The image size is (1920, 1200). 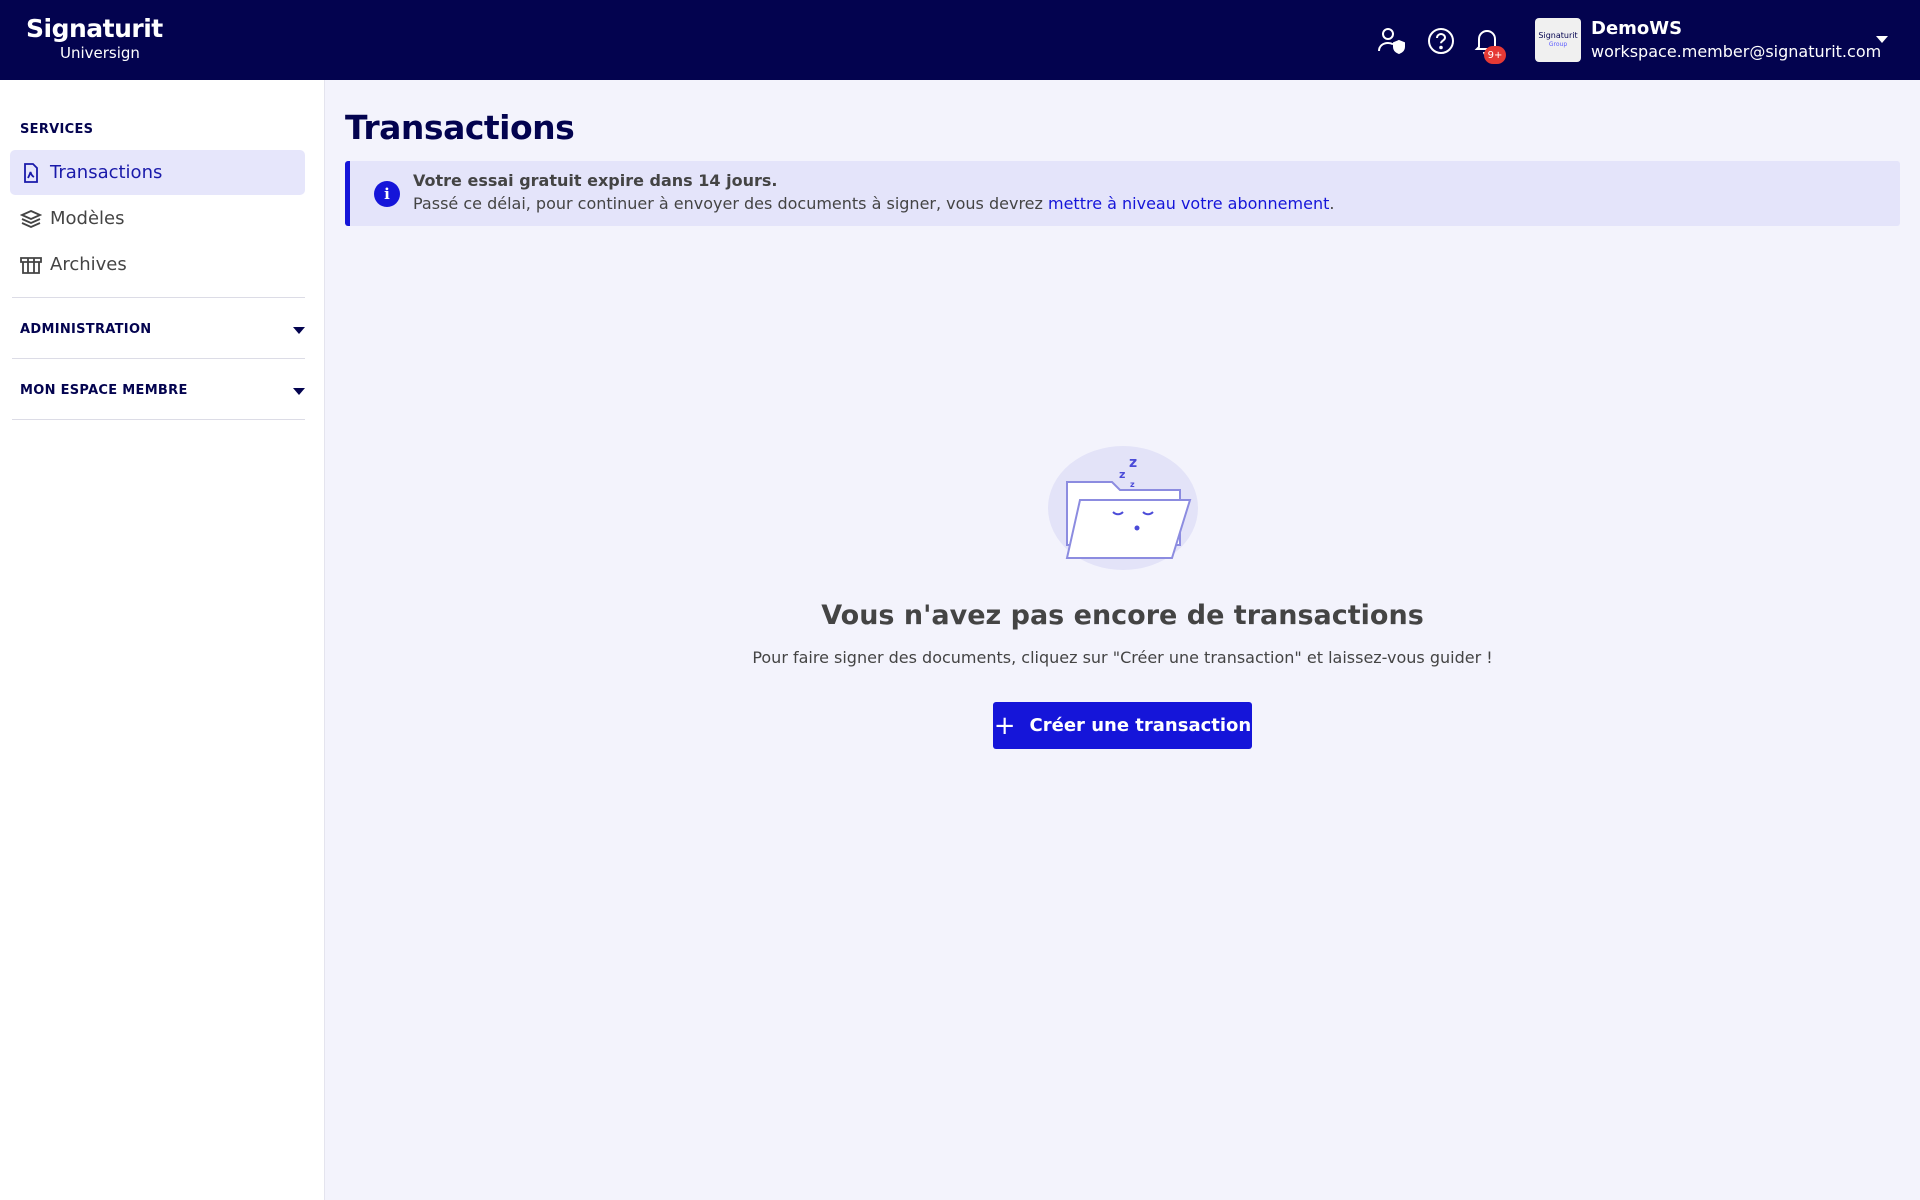 What do you see at coordinates (94, 28) in the screenshot?
I see `brand-name: Signaturit` at bounding box center [94, 28].